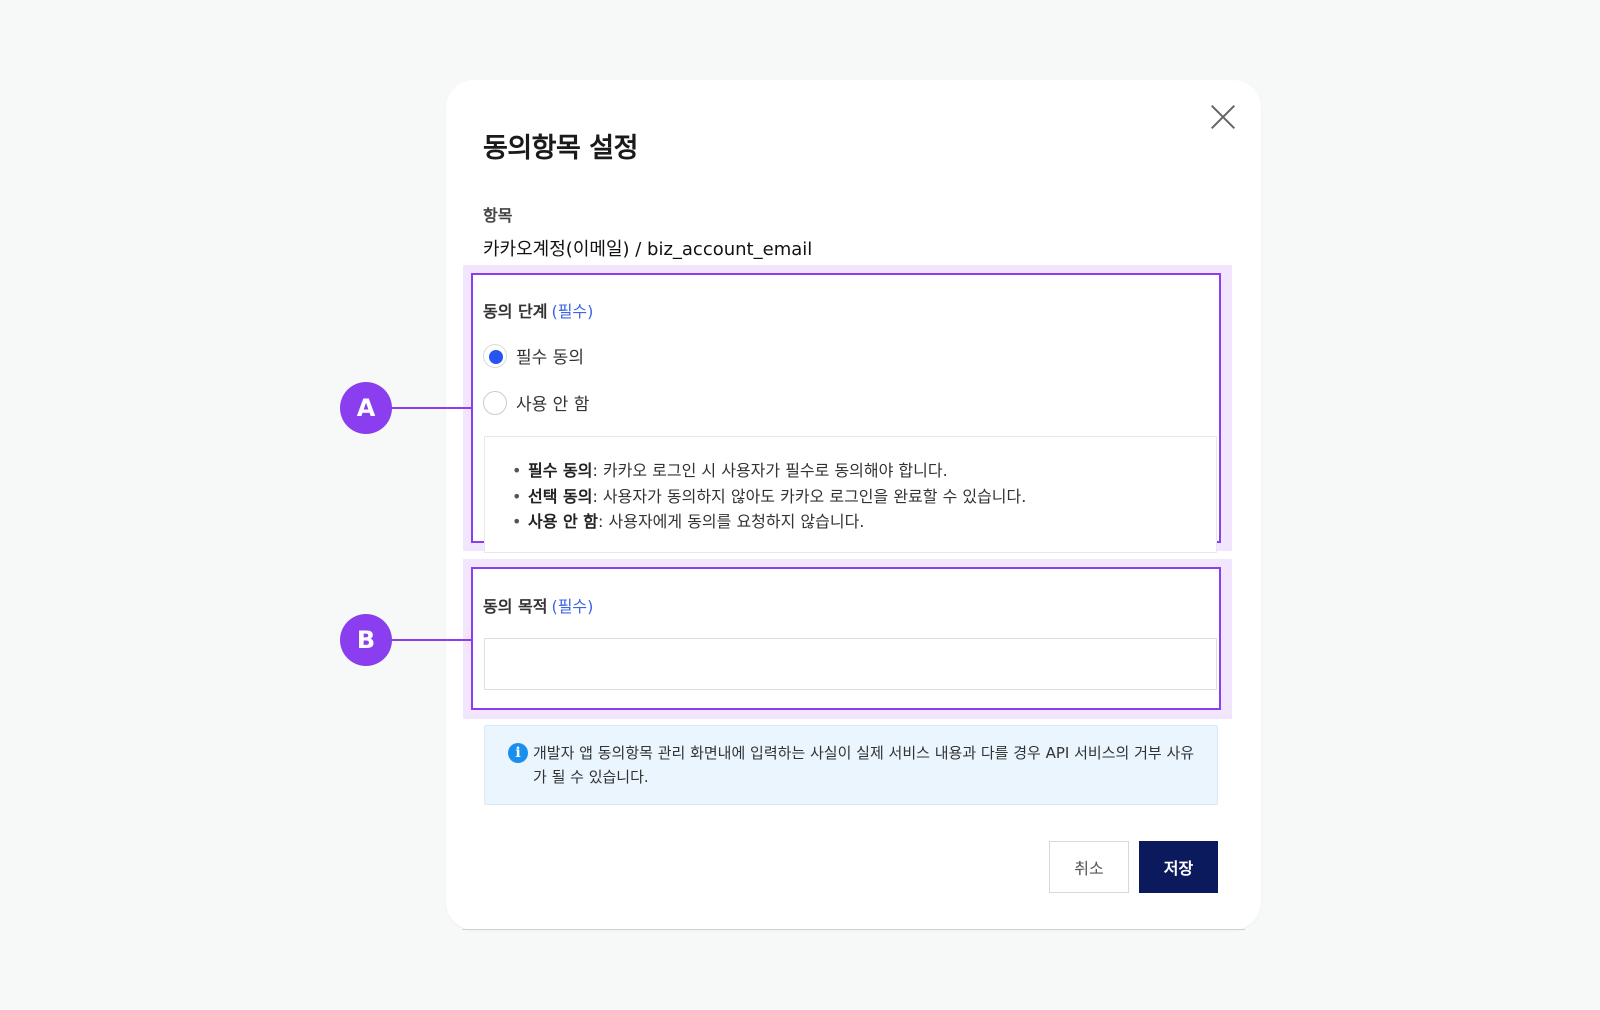  I want to click on description-text: : 카카오 로그인 시 사용자가 필수로 동의해야 합니다., so click(770, 470).